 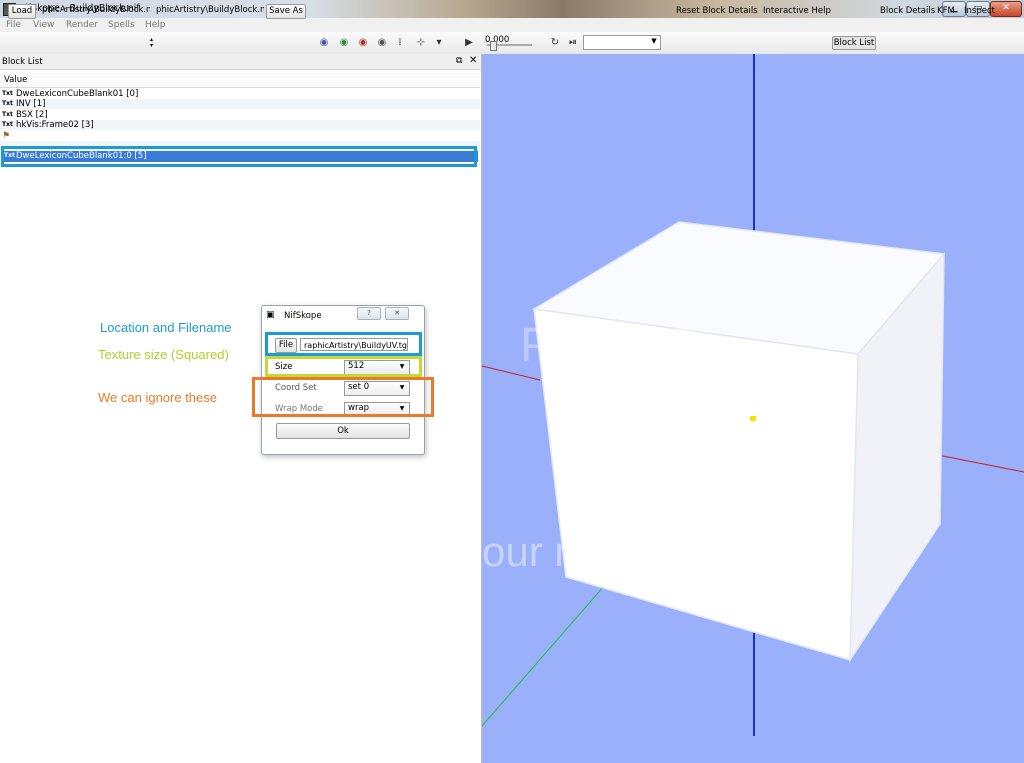 What do you see at coordinates (363, 43) in the screenshot?
I see `eye-red-icon: ◉` at bounding box center [363, 43].